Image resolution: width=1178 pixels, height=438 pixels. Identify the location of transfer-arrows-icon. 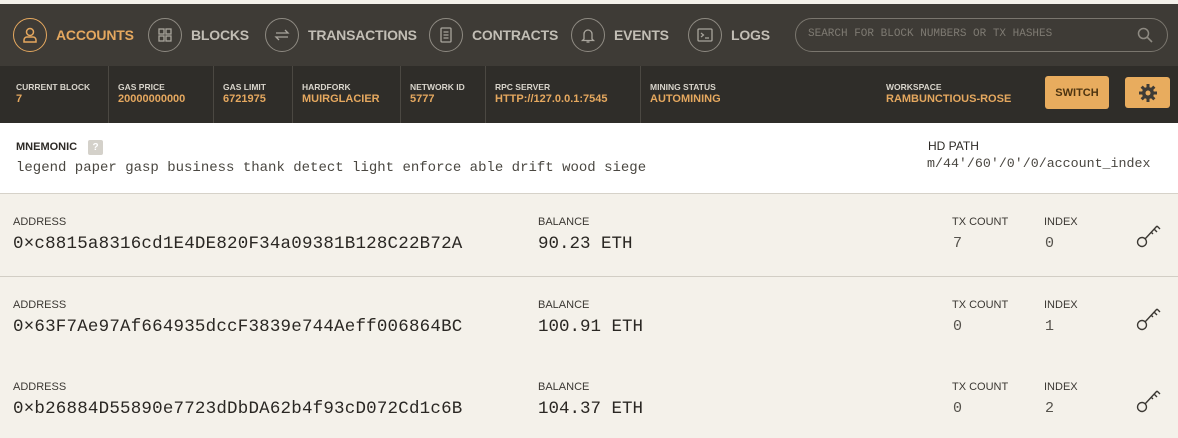
(282, 35).